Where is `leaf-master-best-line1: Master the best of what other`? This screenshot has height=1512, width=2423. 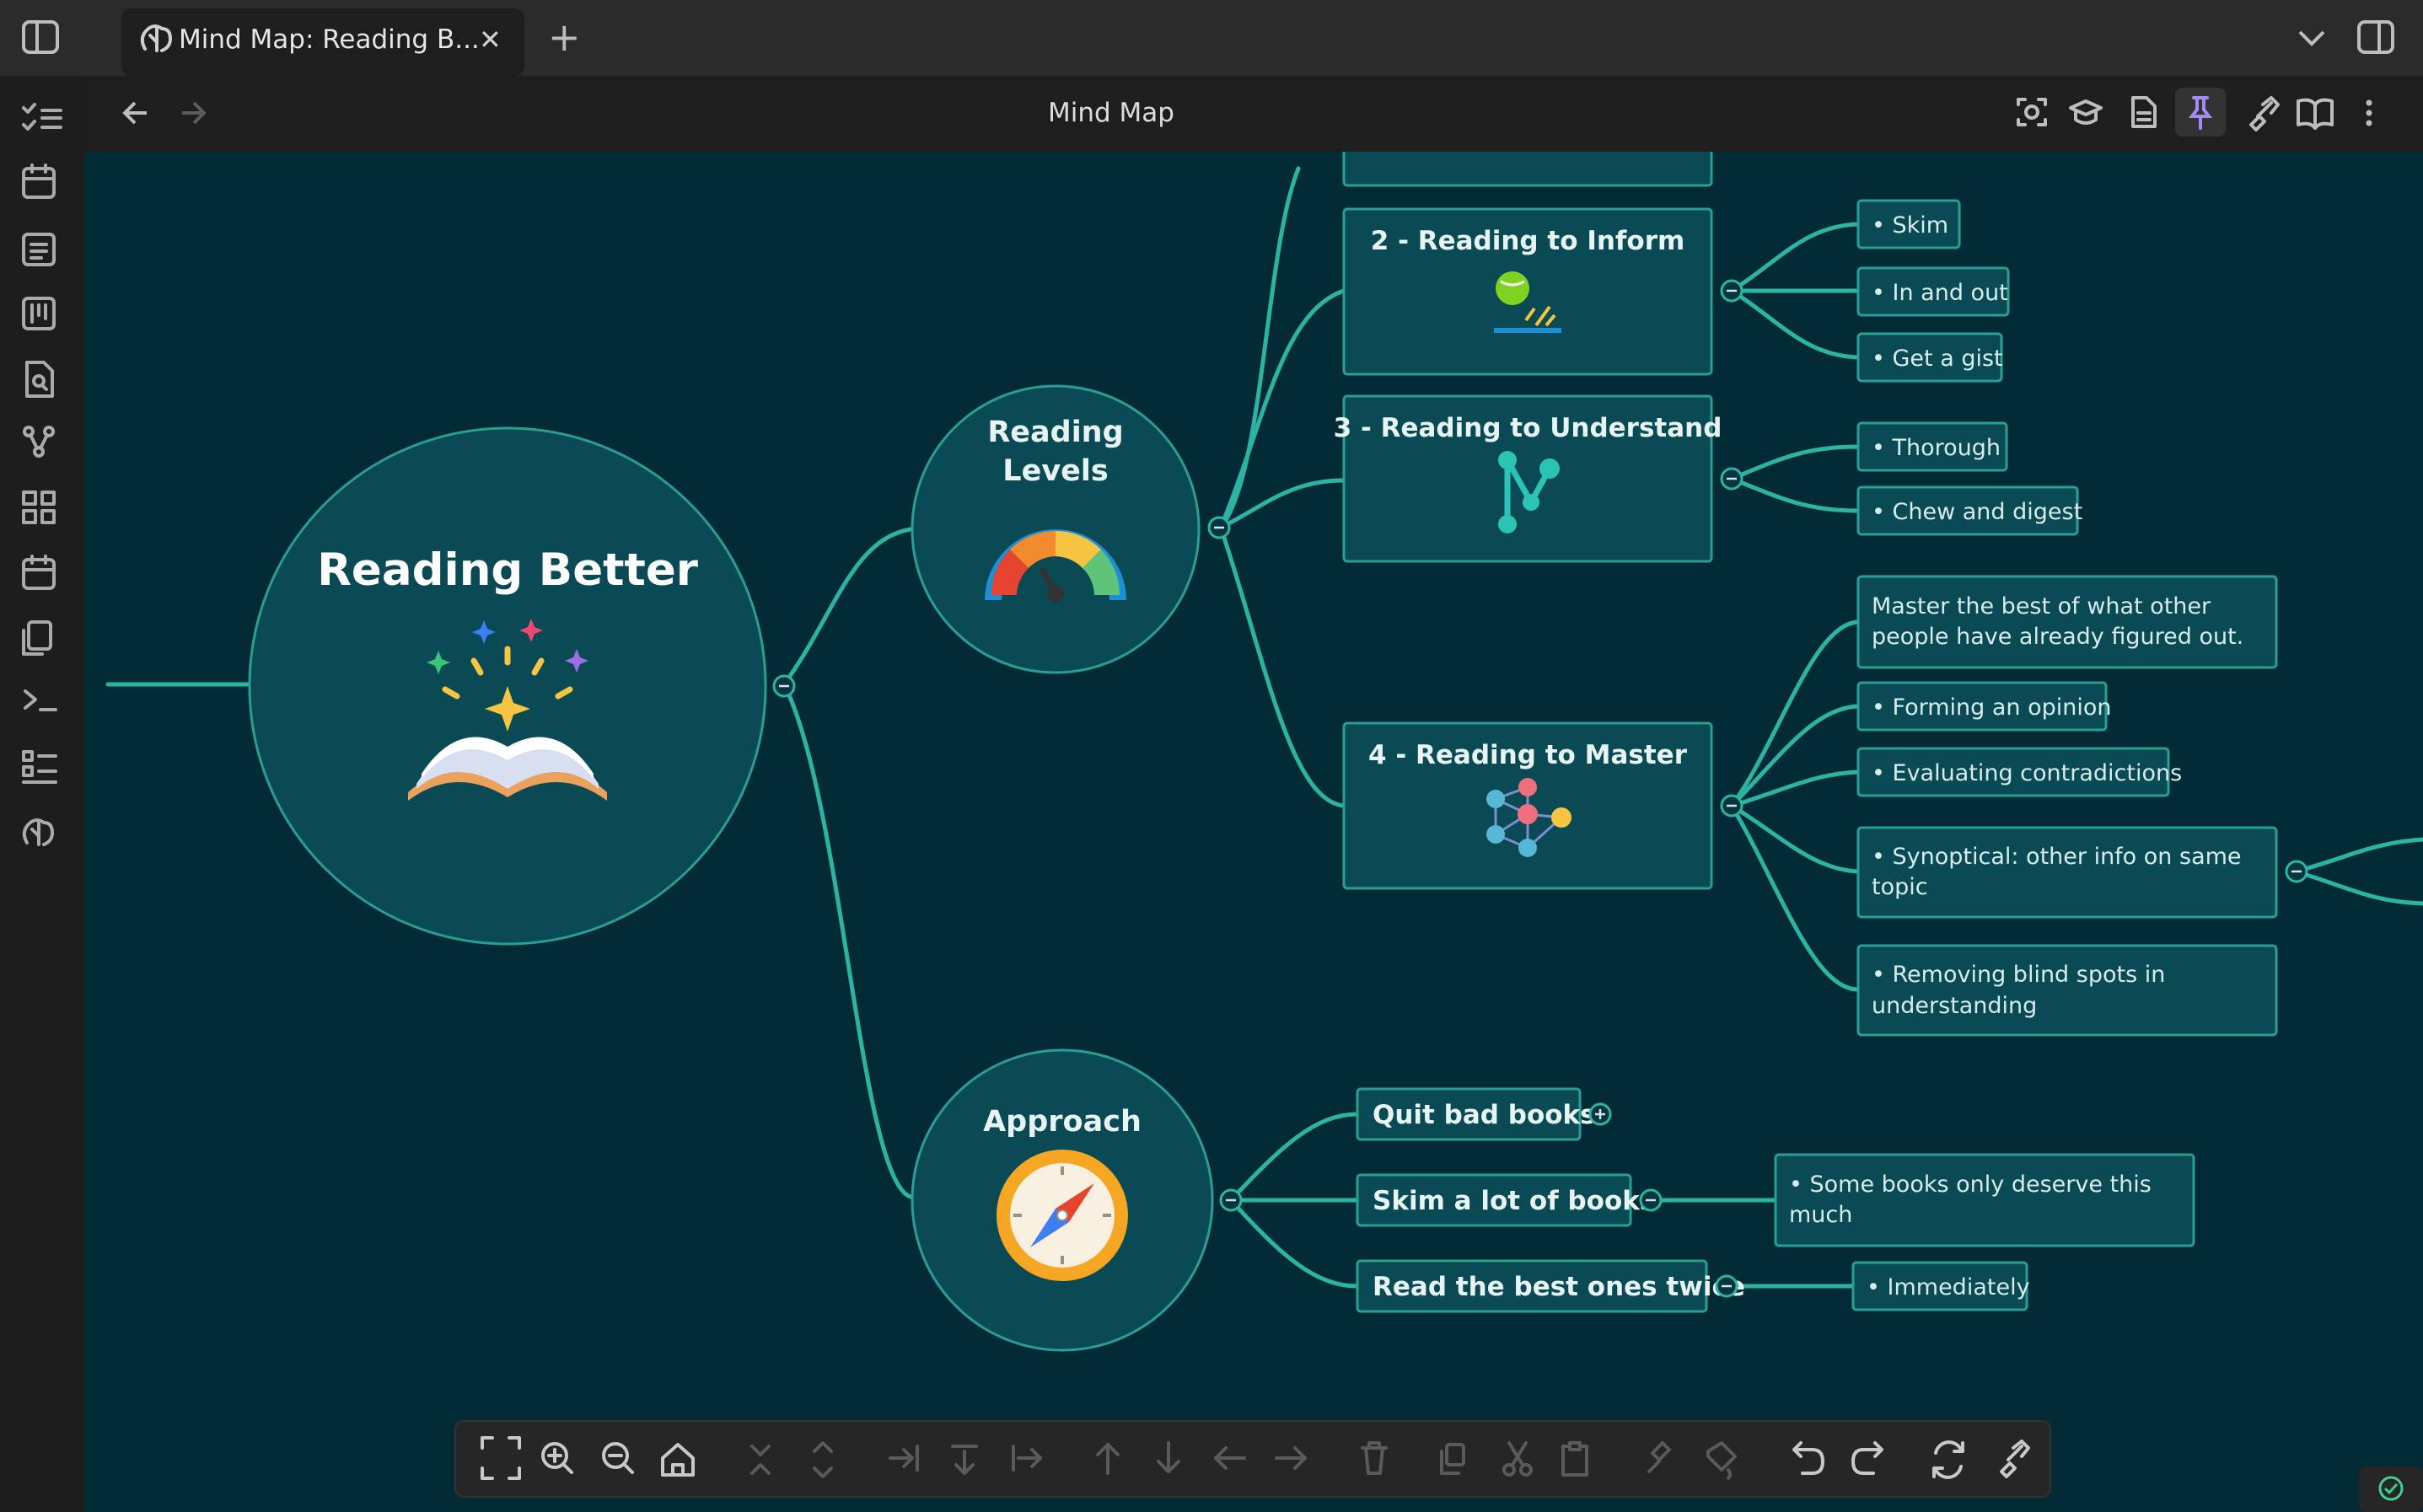
leaf-master-best-line1: Master the best of what other is located at coordinates (2041, 606).